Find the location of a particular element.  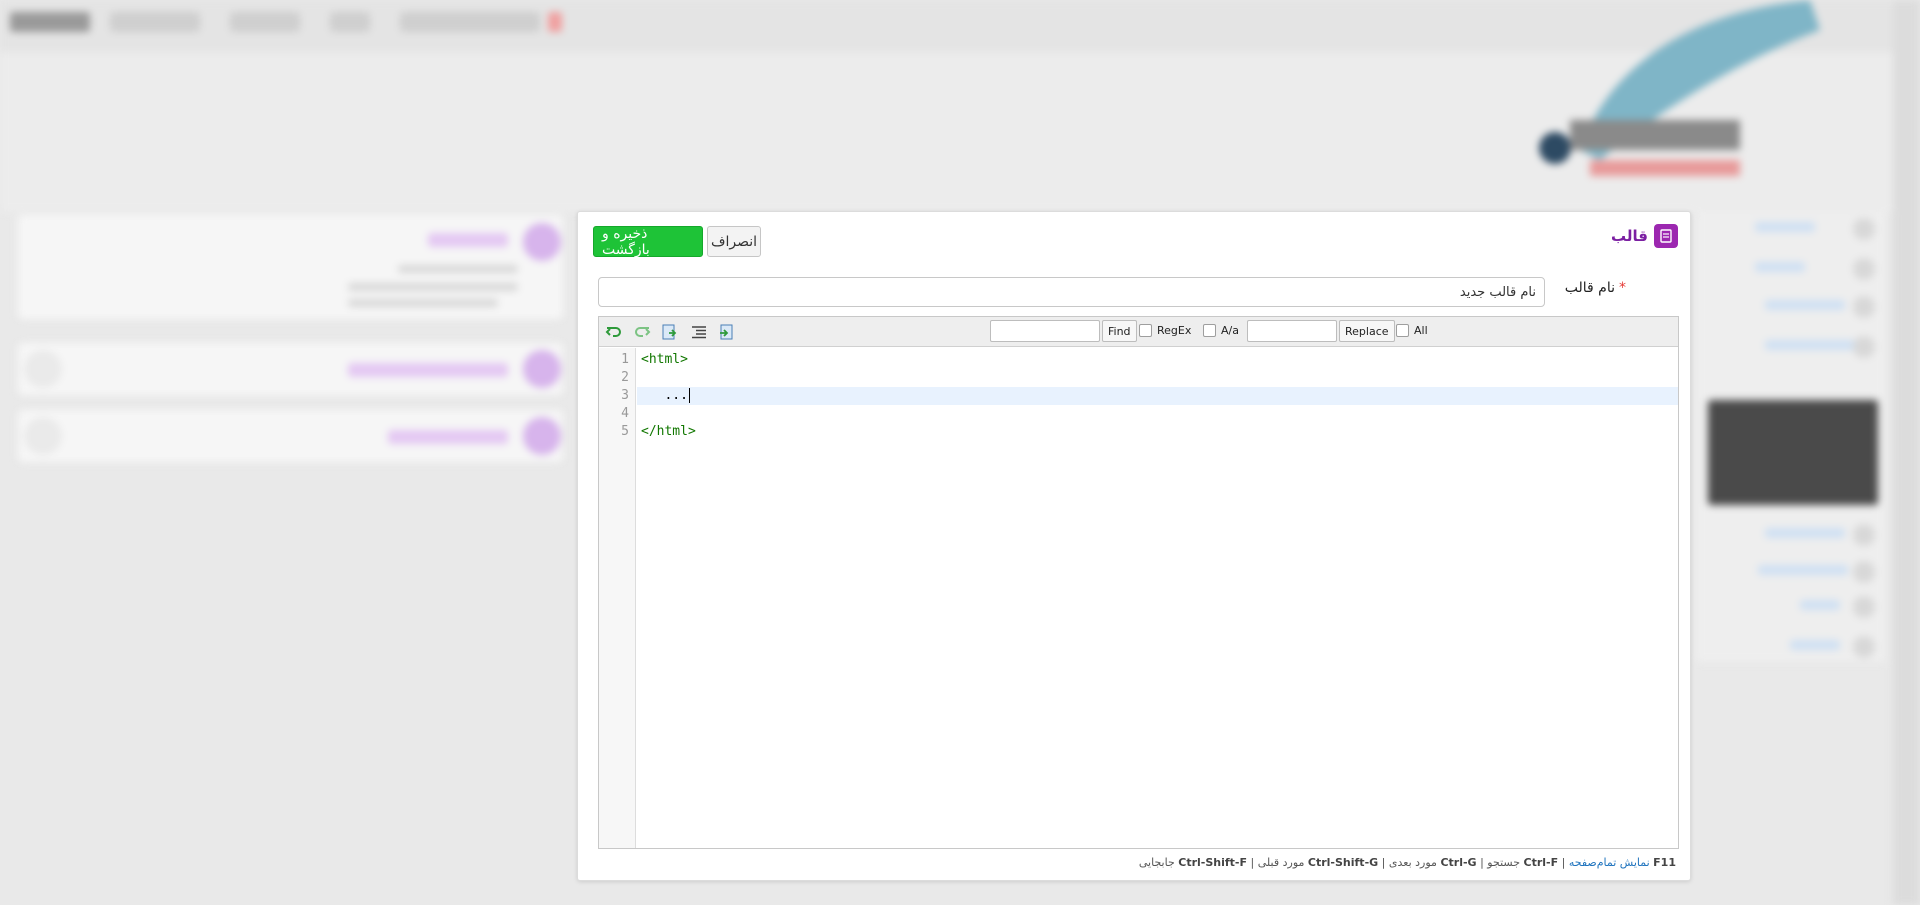

line-number: 1 is located at coordinates (625, 359).